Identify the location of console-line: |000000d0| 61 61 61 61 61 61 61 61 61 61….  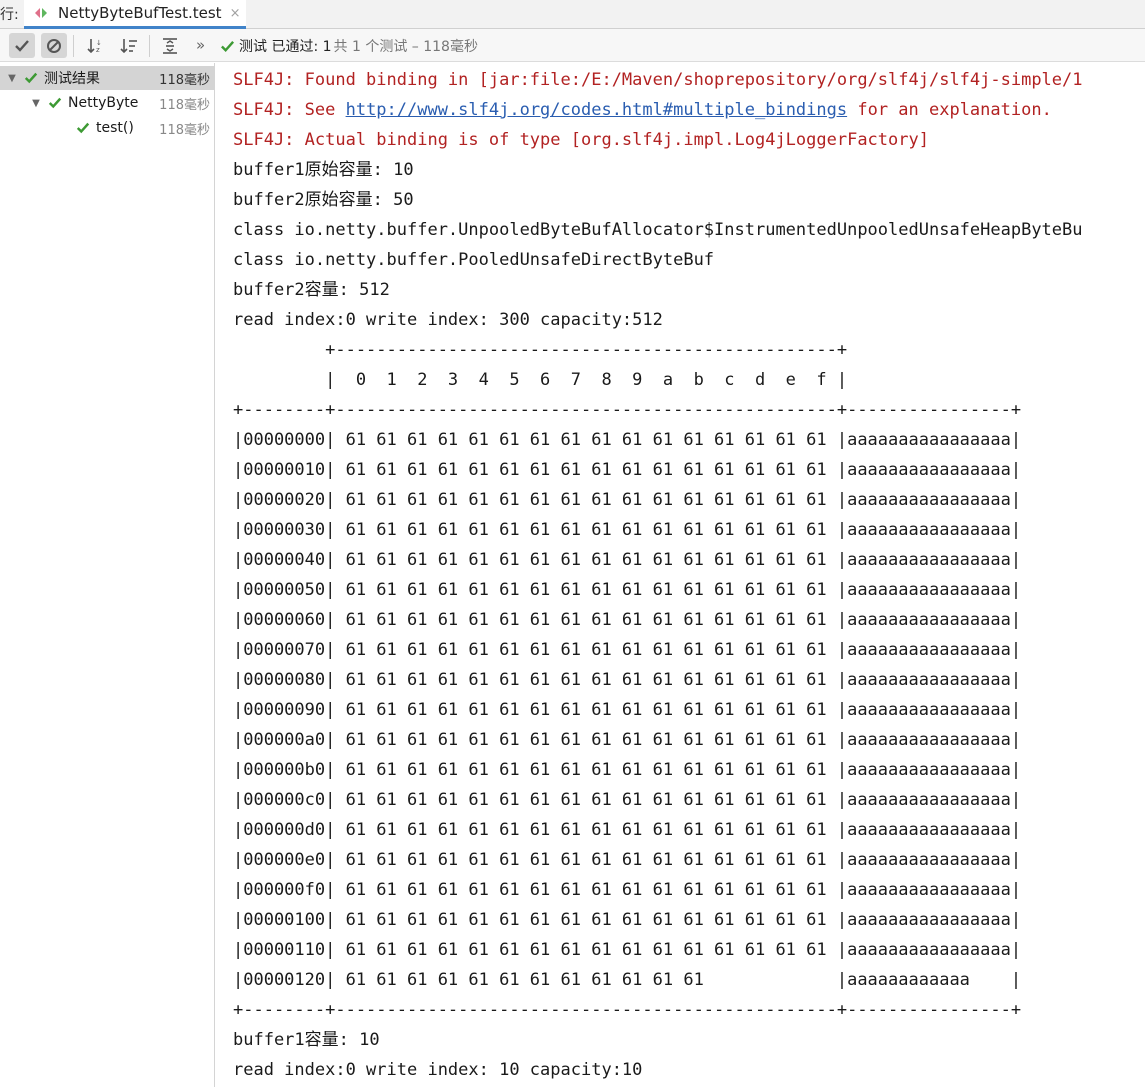
(627, 830).